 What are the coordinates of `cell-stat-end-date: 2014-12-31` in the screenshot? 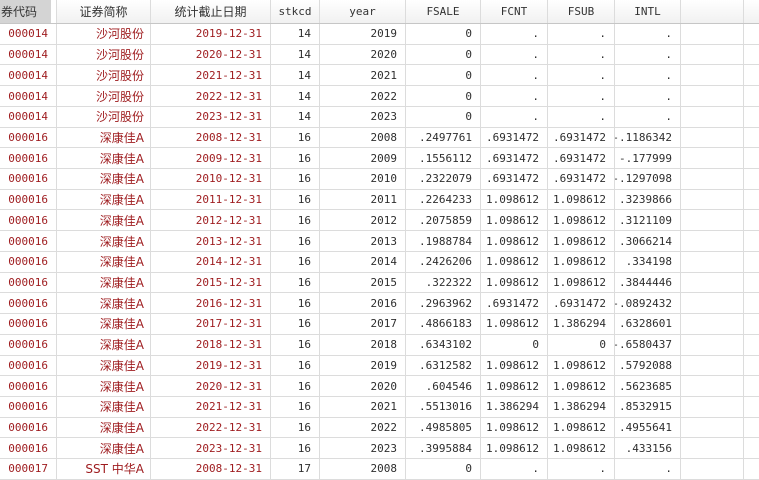 It's located at (211, 261).